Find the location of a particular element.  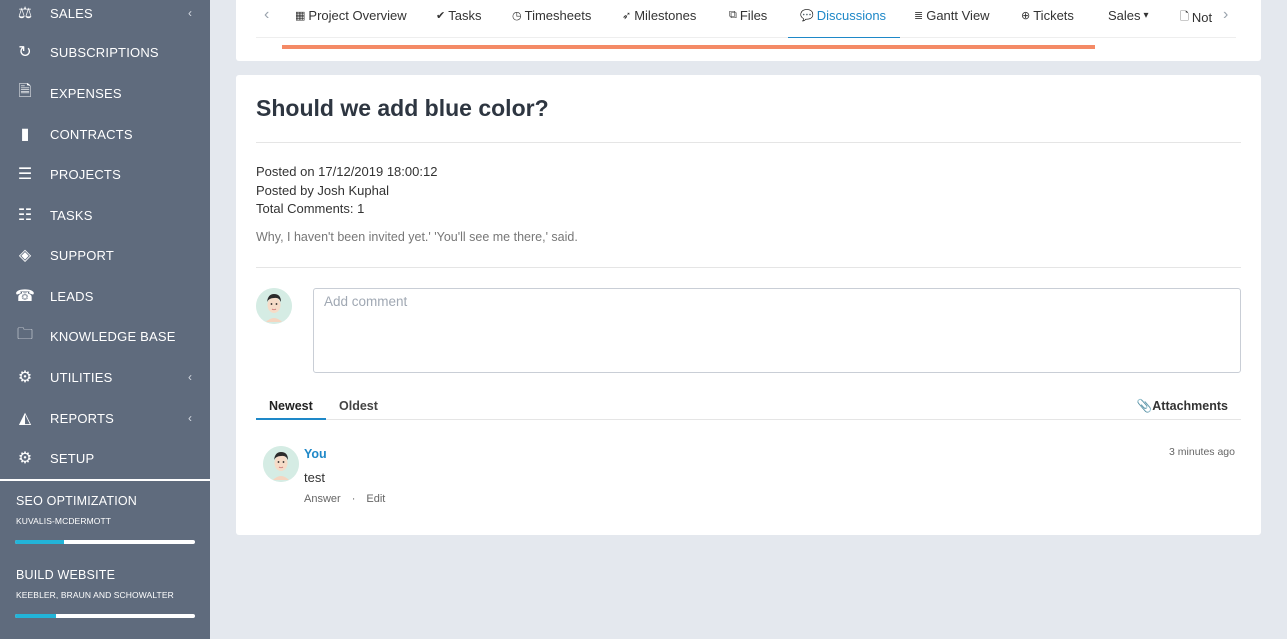

sidebar-item-support: ◈ SUPPORT is located at coordinates (105, 255).